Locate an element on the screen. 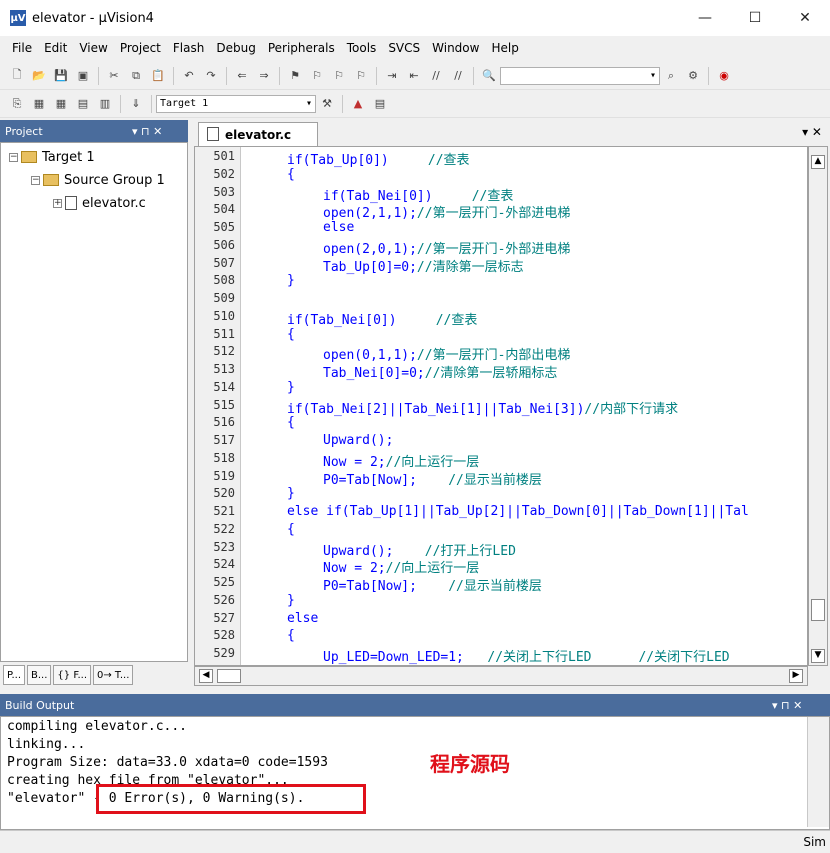  menu-item-window: Window is located at coordinates (455, 48).